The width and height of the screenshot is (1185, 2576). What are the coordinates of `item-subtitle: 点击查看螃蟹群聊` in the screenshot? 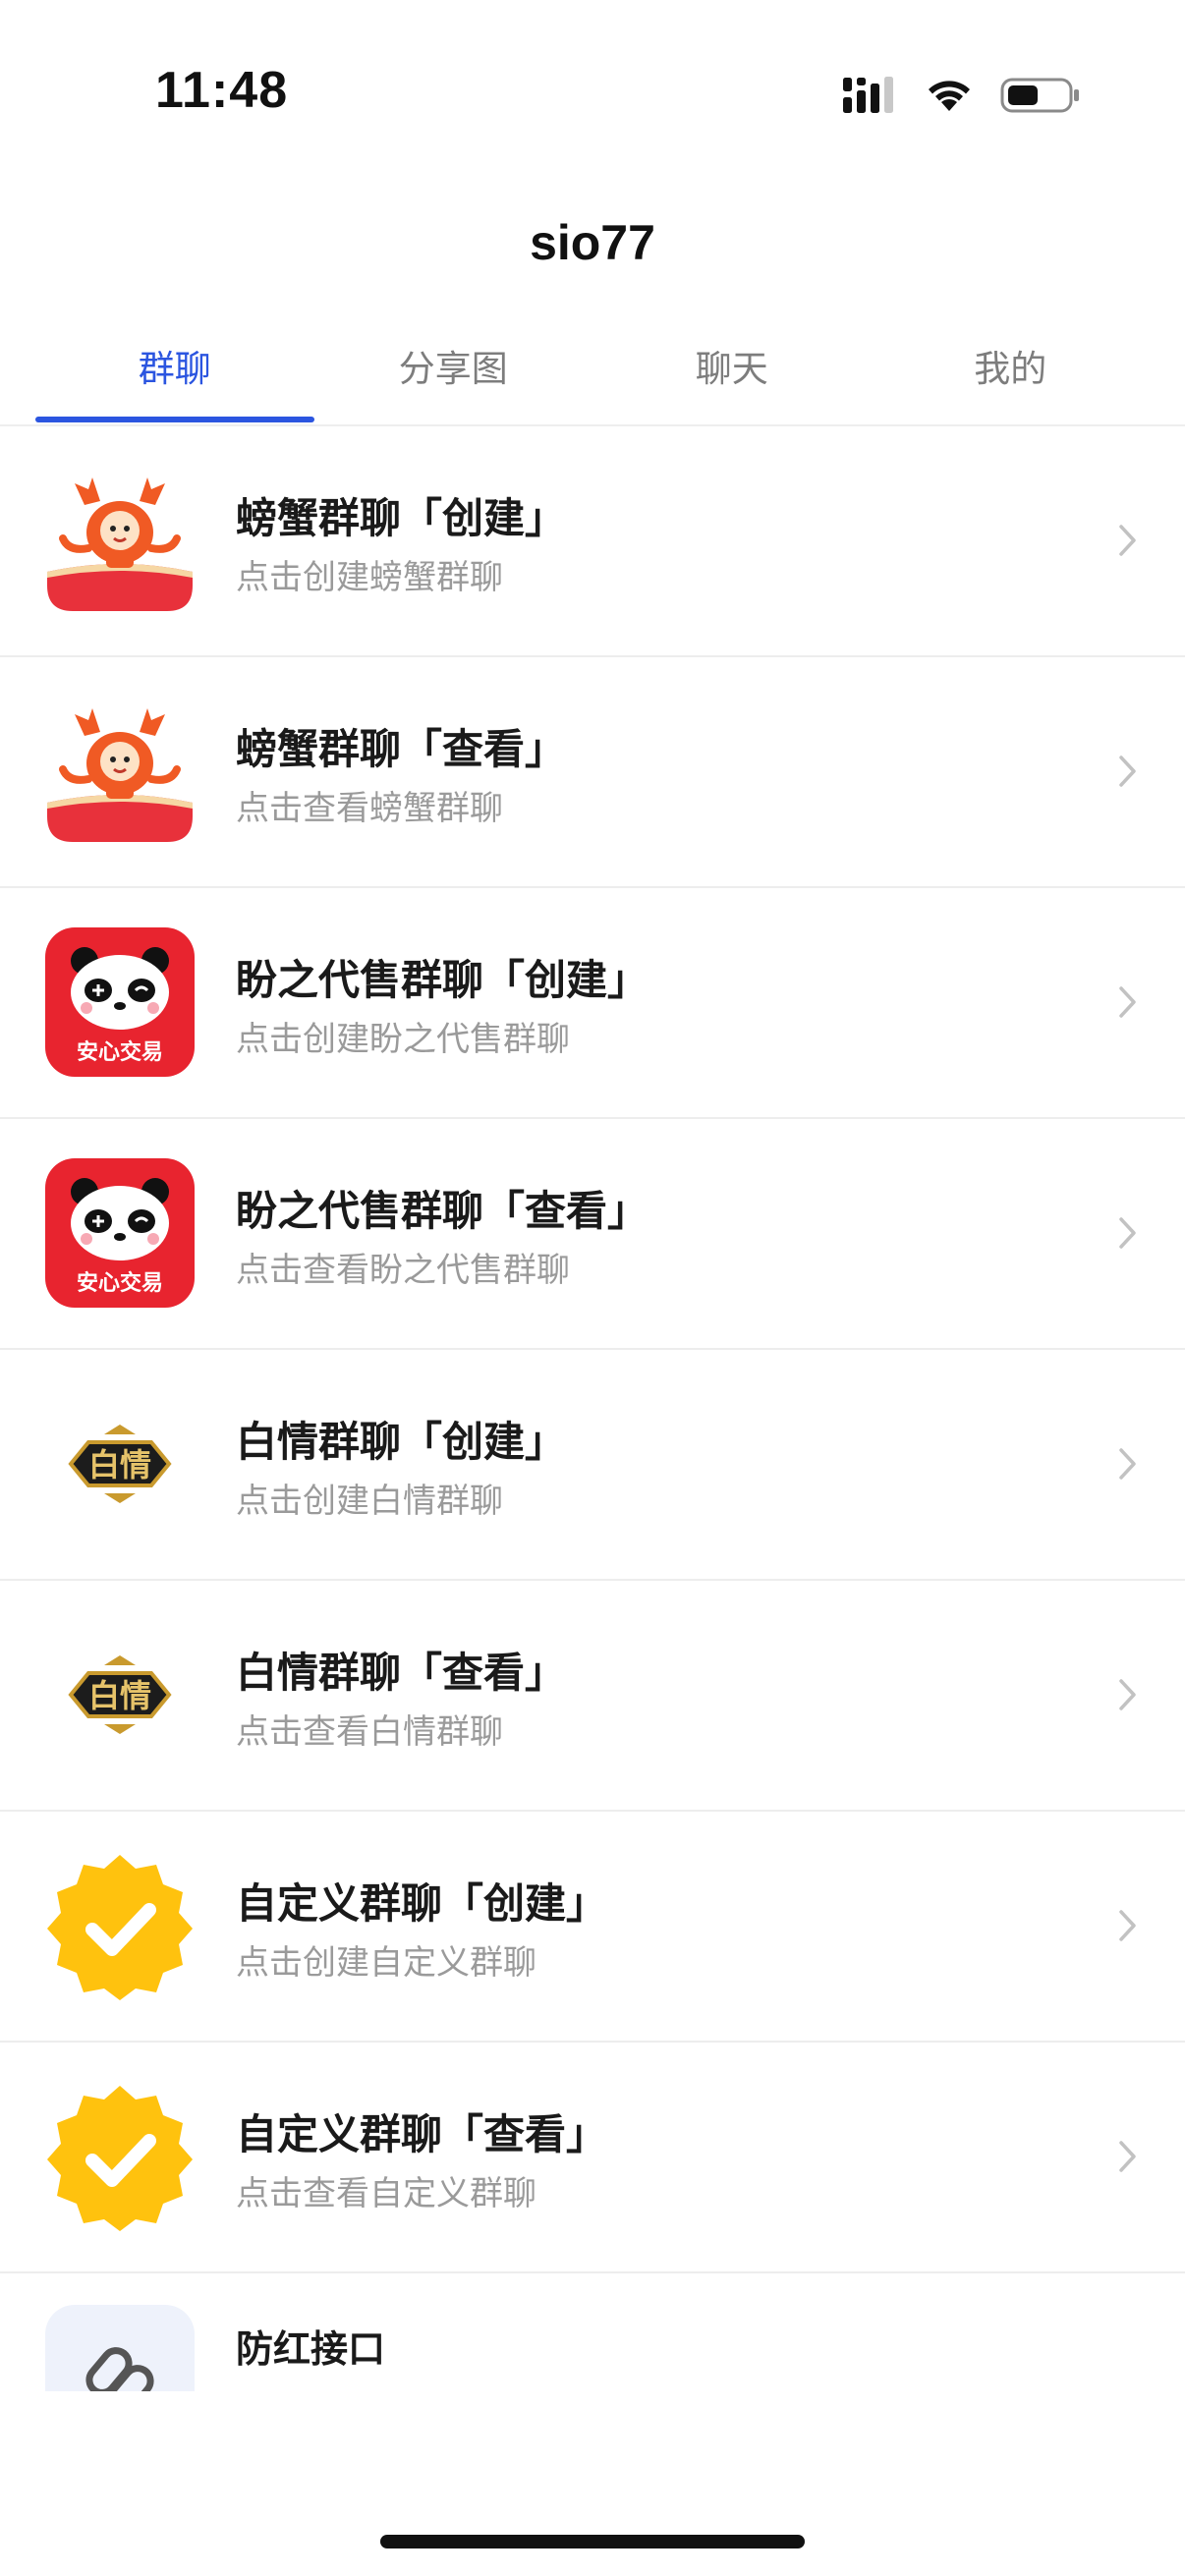 It's located at (370, 808).